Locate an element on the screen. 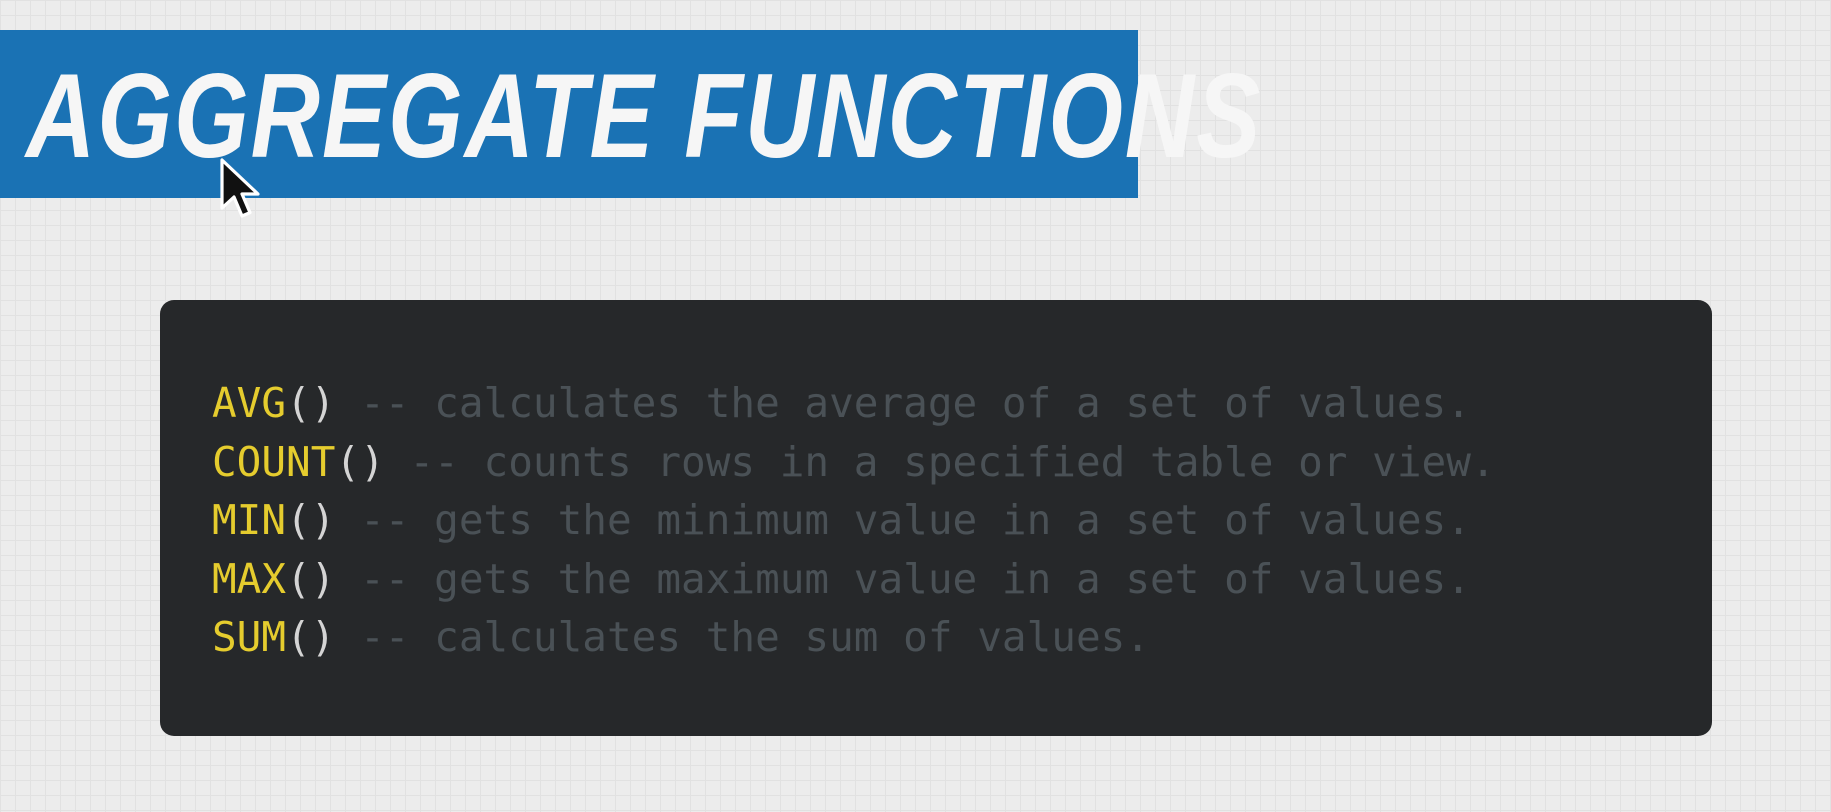 Image resolution: width=1831 pixels, height=812 pixels. title-banner: AGGREGATE FUNCTIONS is located at coordinates (630, 114).